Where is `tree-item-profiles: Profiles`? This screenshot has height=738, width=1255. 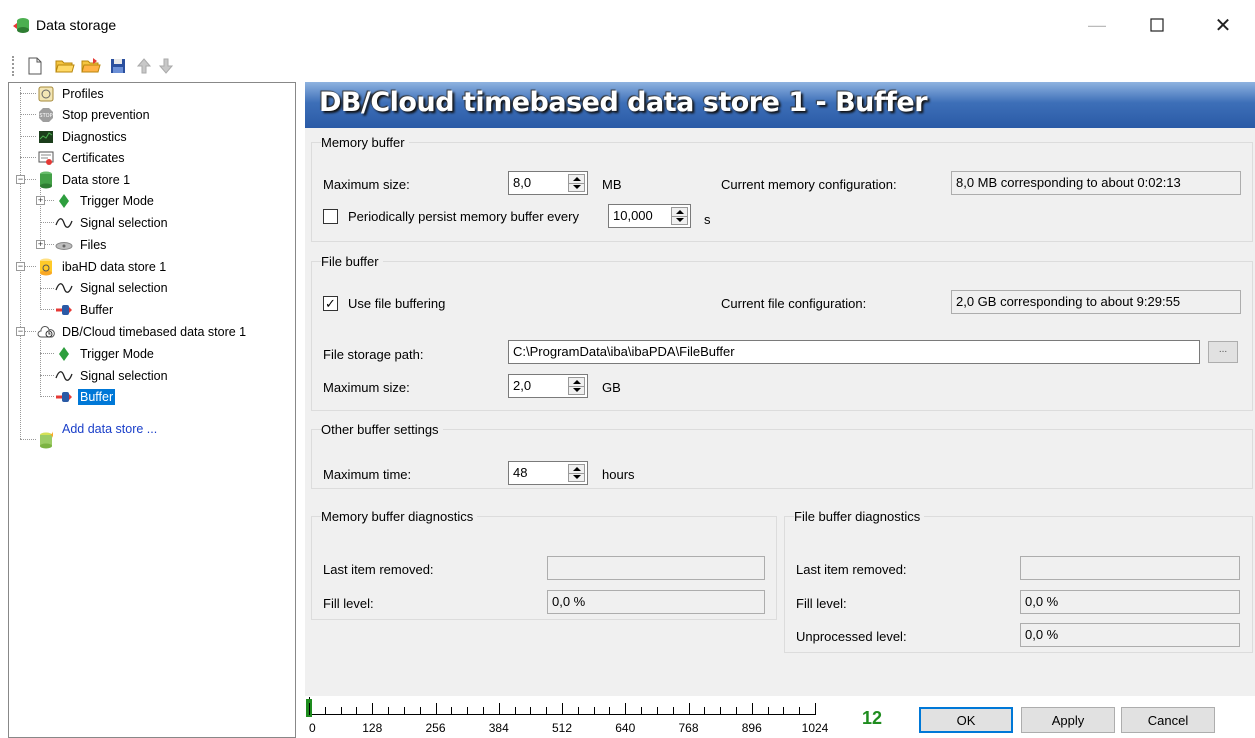
tree-item-profiles: Profiles is located at coordinates (71, 93).